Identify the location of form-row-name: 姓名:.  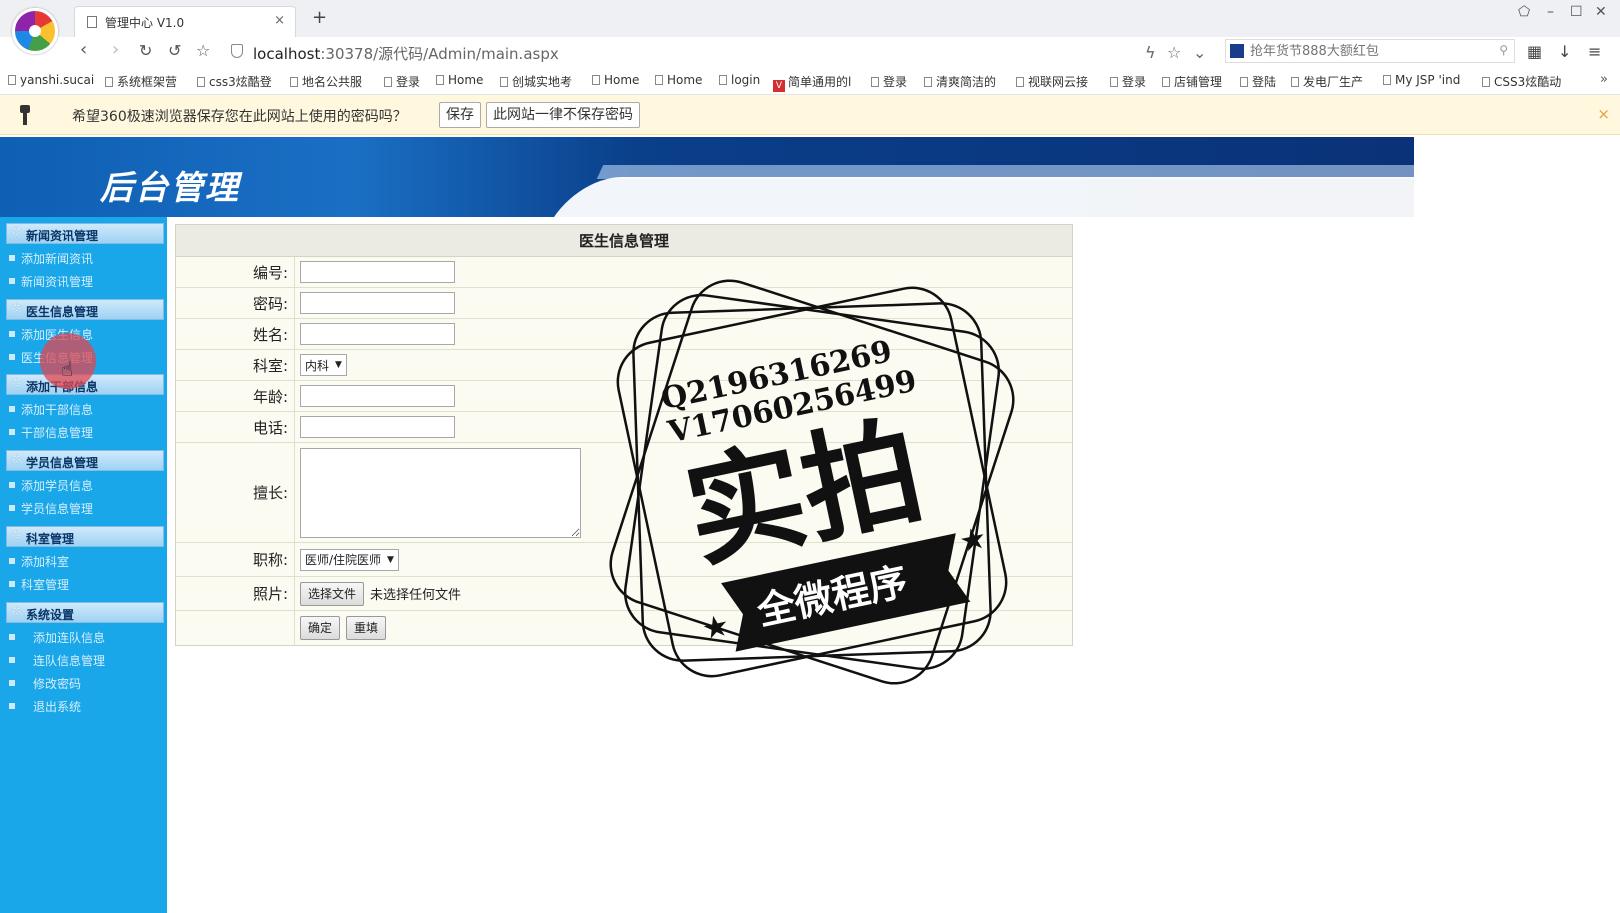
(624, 334).